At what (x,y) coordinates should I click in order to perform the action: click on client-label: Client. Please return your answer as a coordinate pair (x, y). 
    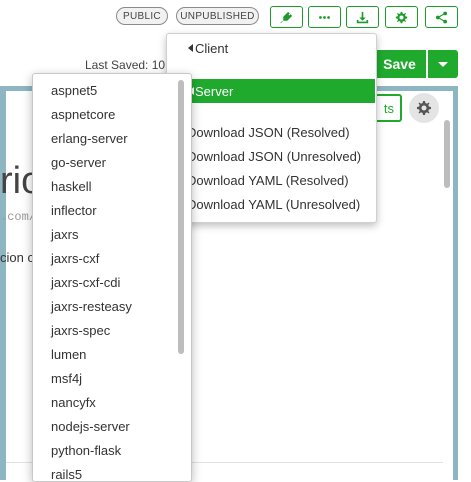
    Looking at the image, I should click on (212, 48).